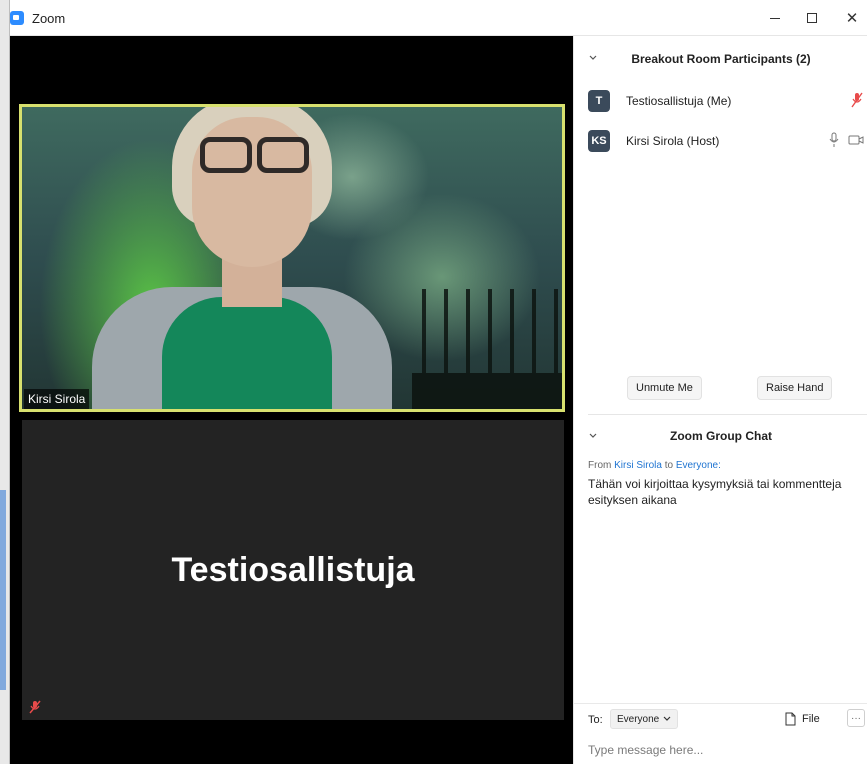 The image size is (867, 764). Describe the element at coordinates (856, 718) in the screenshot. I see `more-options-button: ···` at that location.